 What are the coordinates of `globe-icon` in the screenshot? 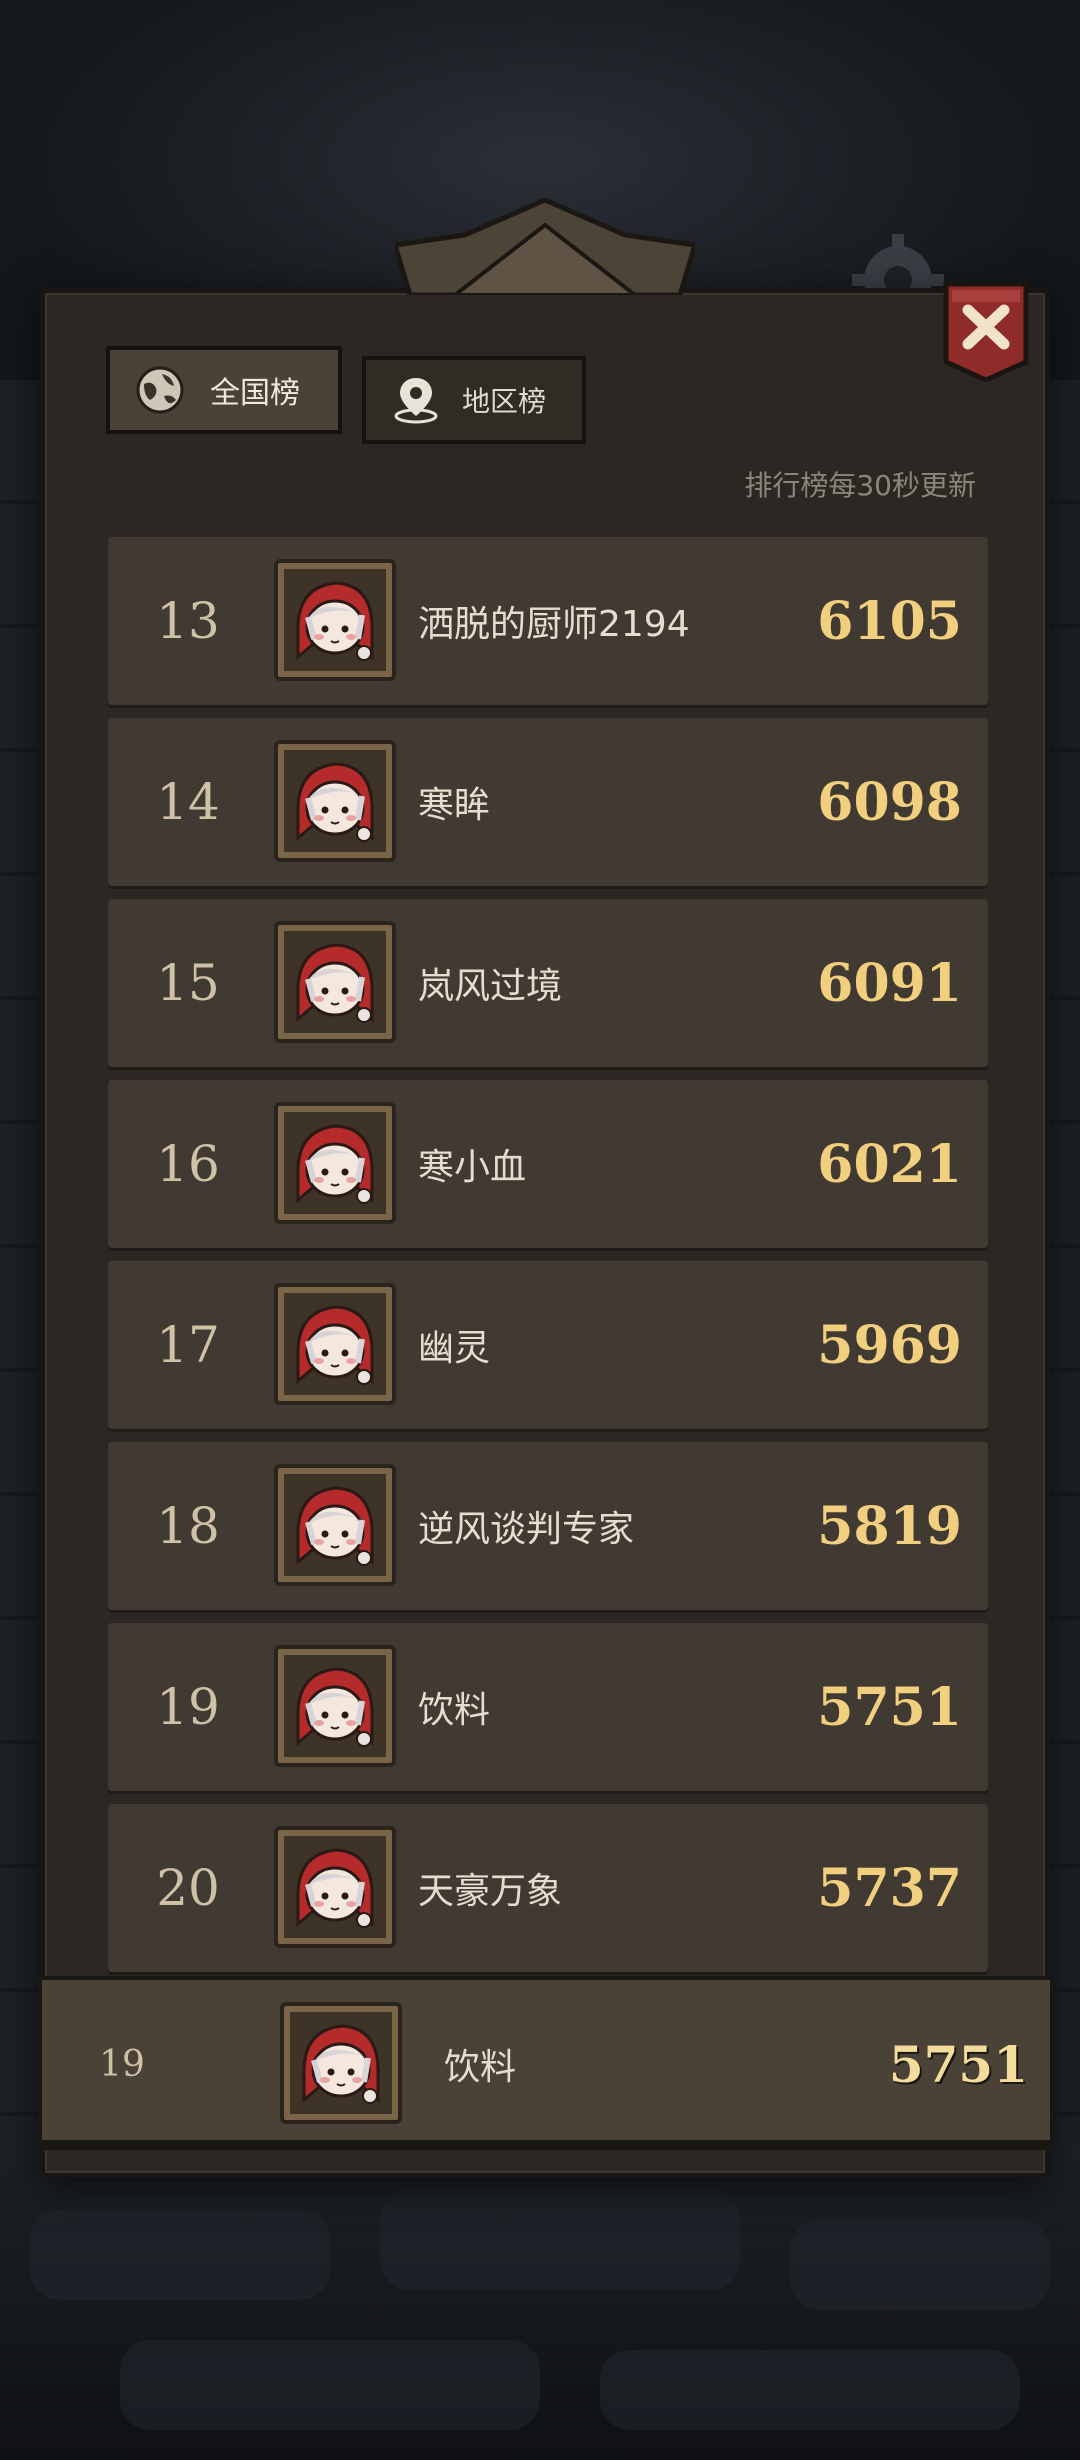 It's located at (160, 390).